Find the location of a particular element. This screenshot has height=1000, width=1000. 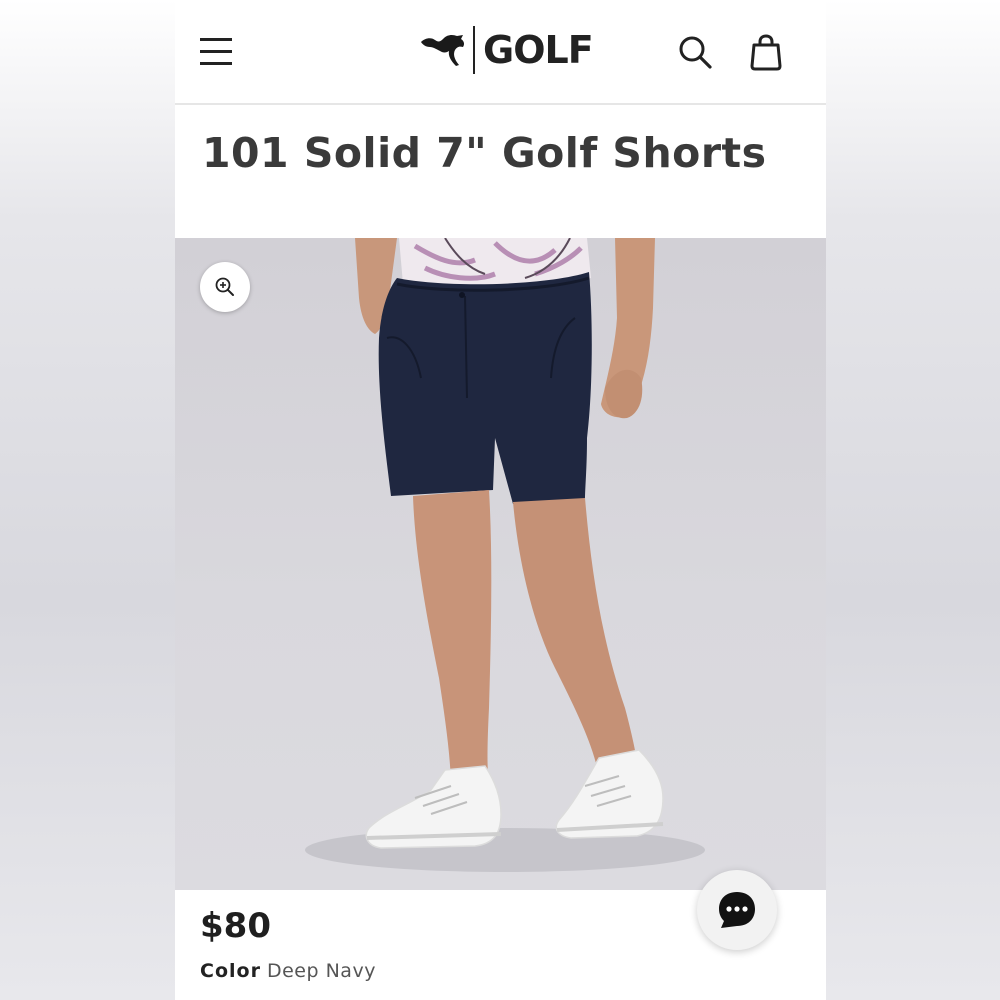

shopping-bag-icon is located at coordinates (766, 52).